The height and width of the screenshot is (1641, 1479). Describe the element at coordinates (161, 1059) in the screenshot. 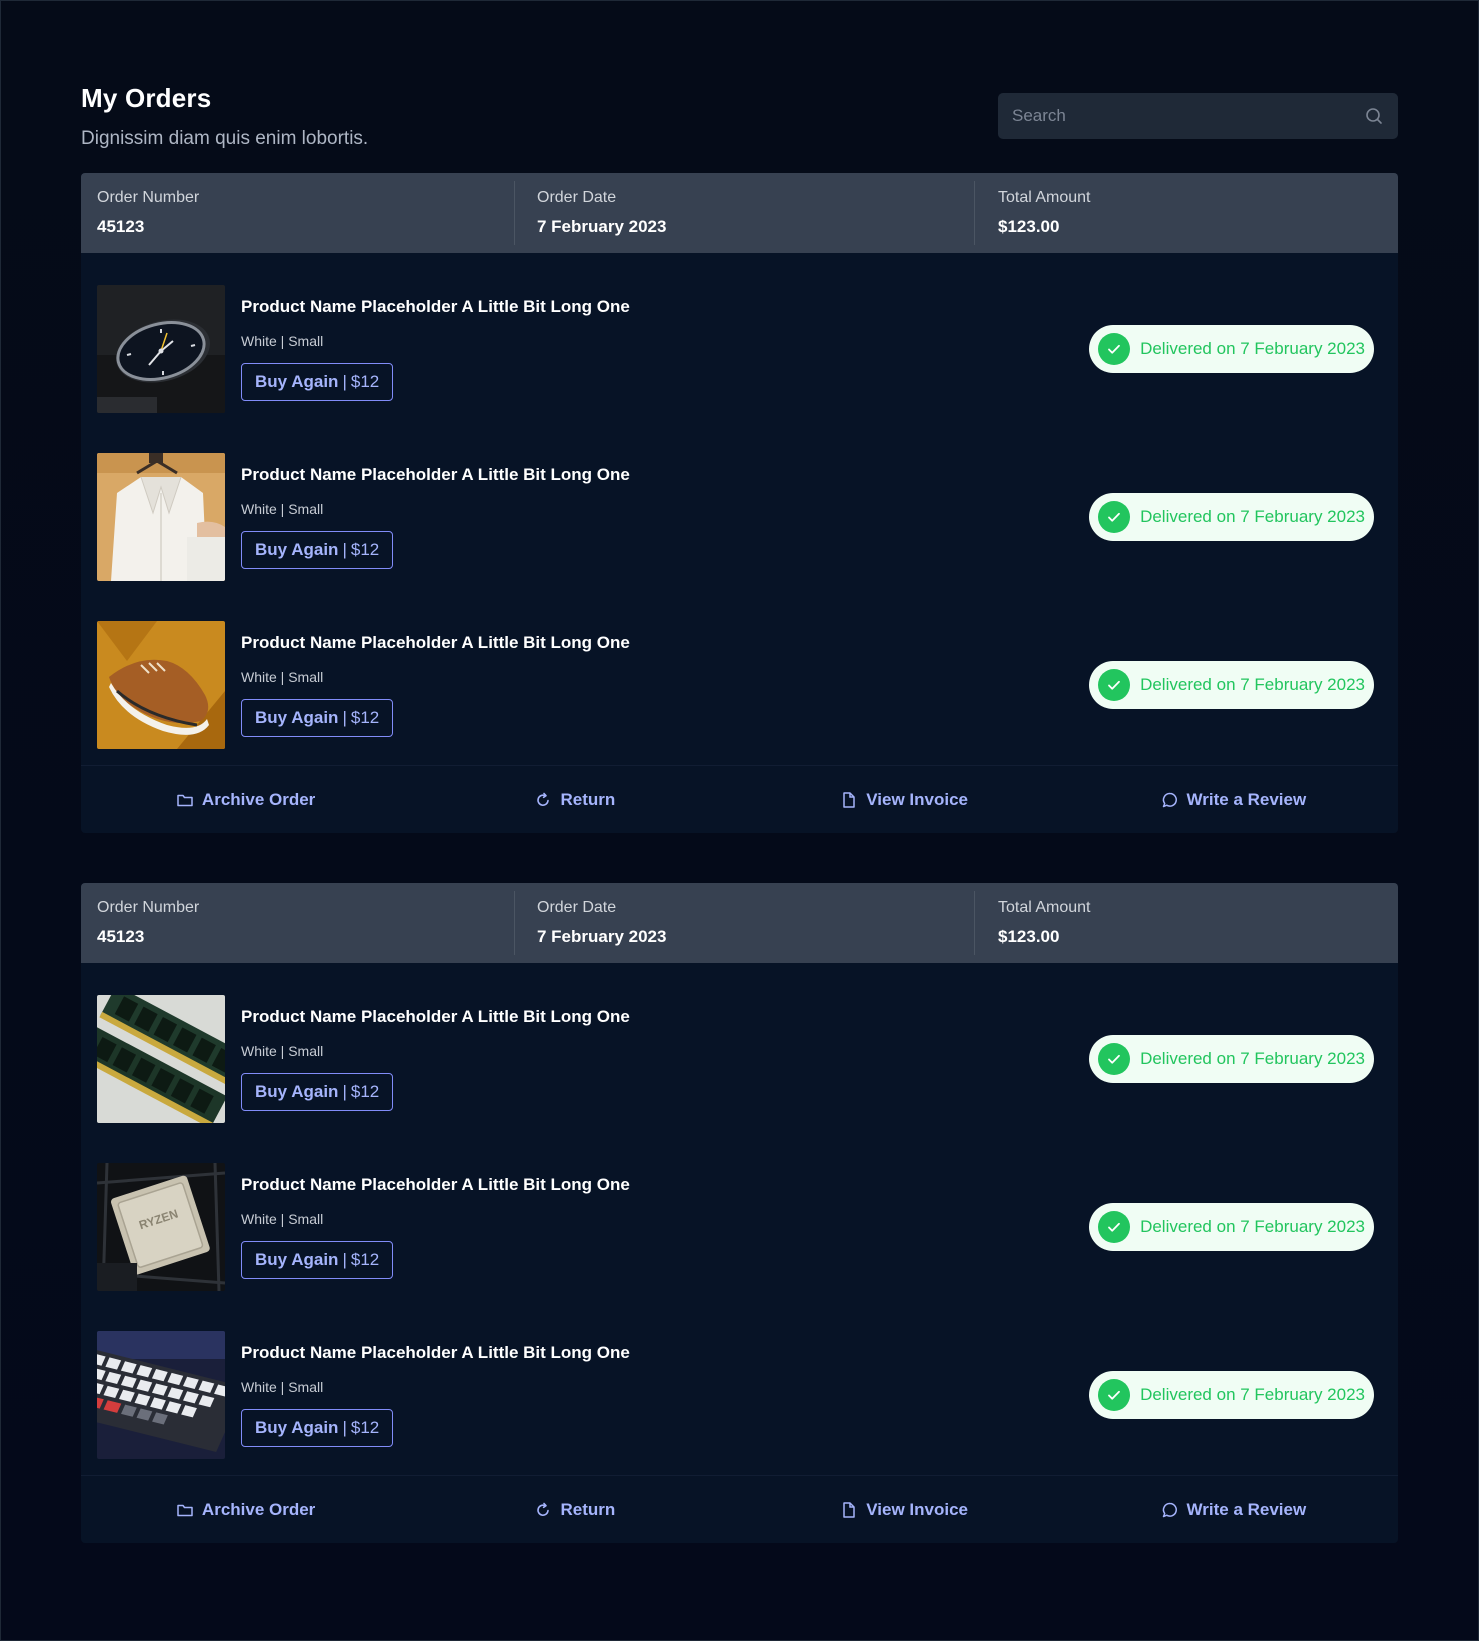

I see `product-image-ram` at that location.